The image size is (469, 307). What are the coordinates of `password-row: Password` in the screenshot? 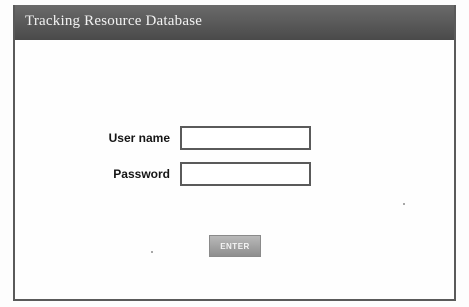 It's located at (163, 174).